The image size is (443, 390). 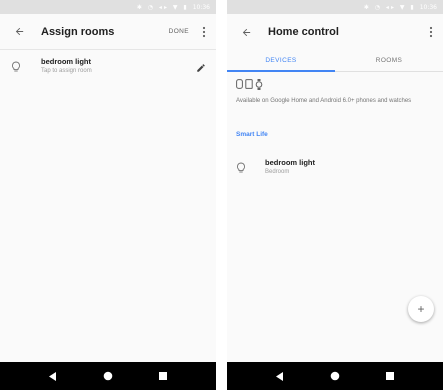 What do you see at coordinates (201, 66) in the screenshot?
I see `pencil-icon` at bounding box center [201, 66].